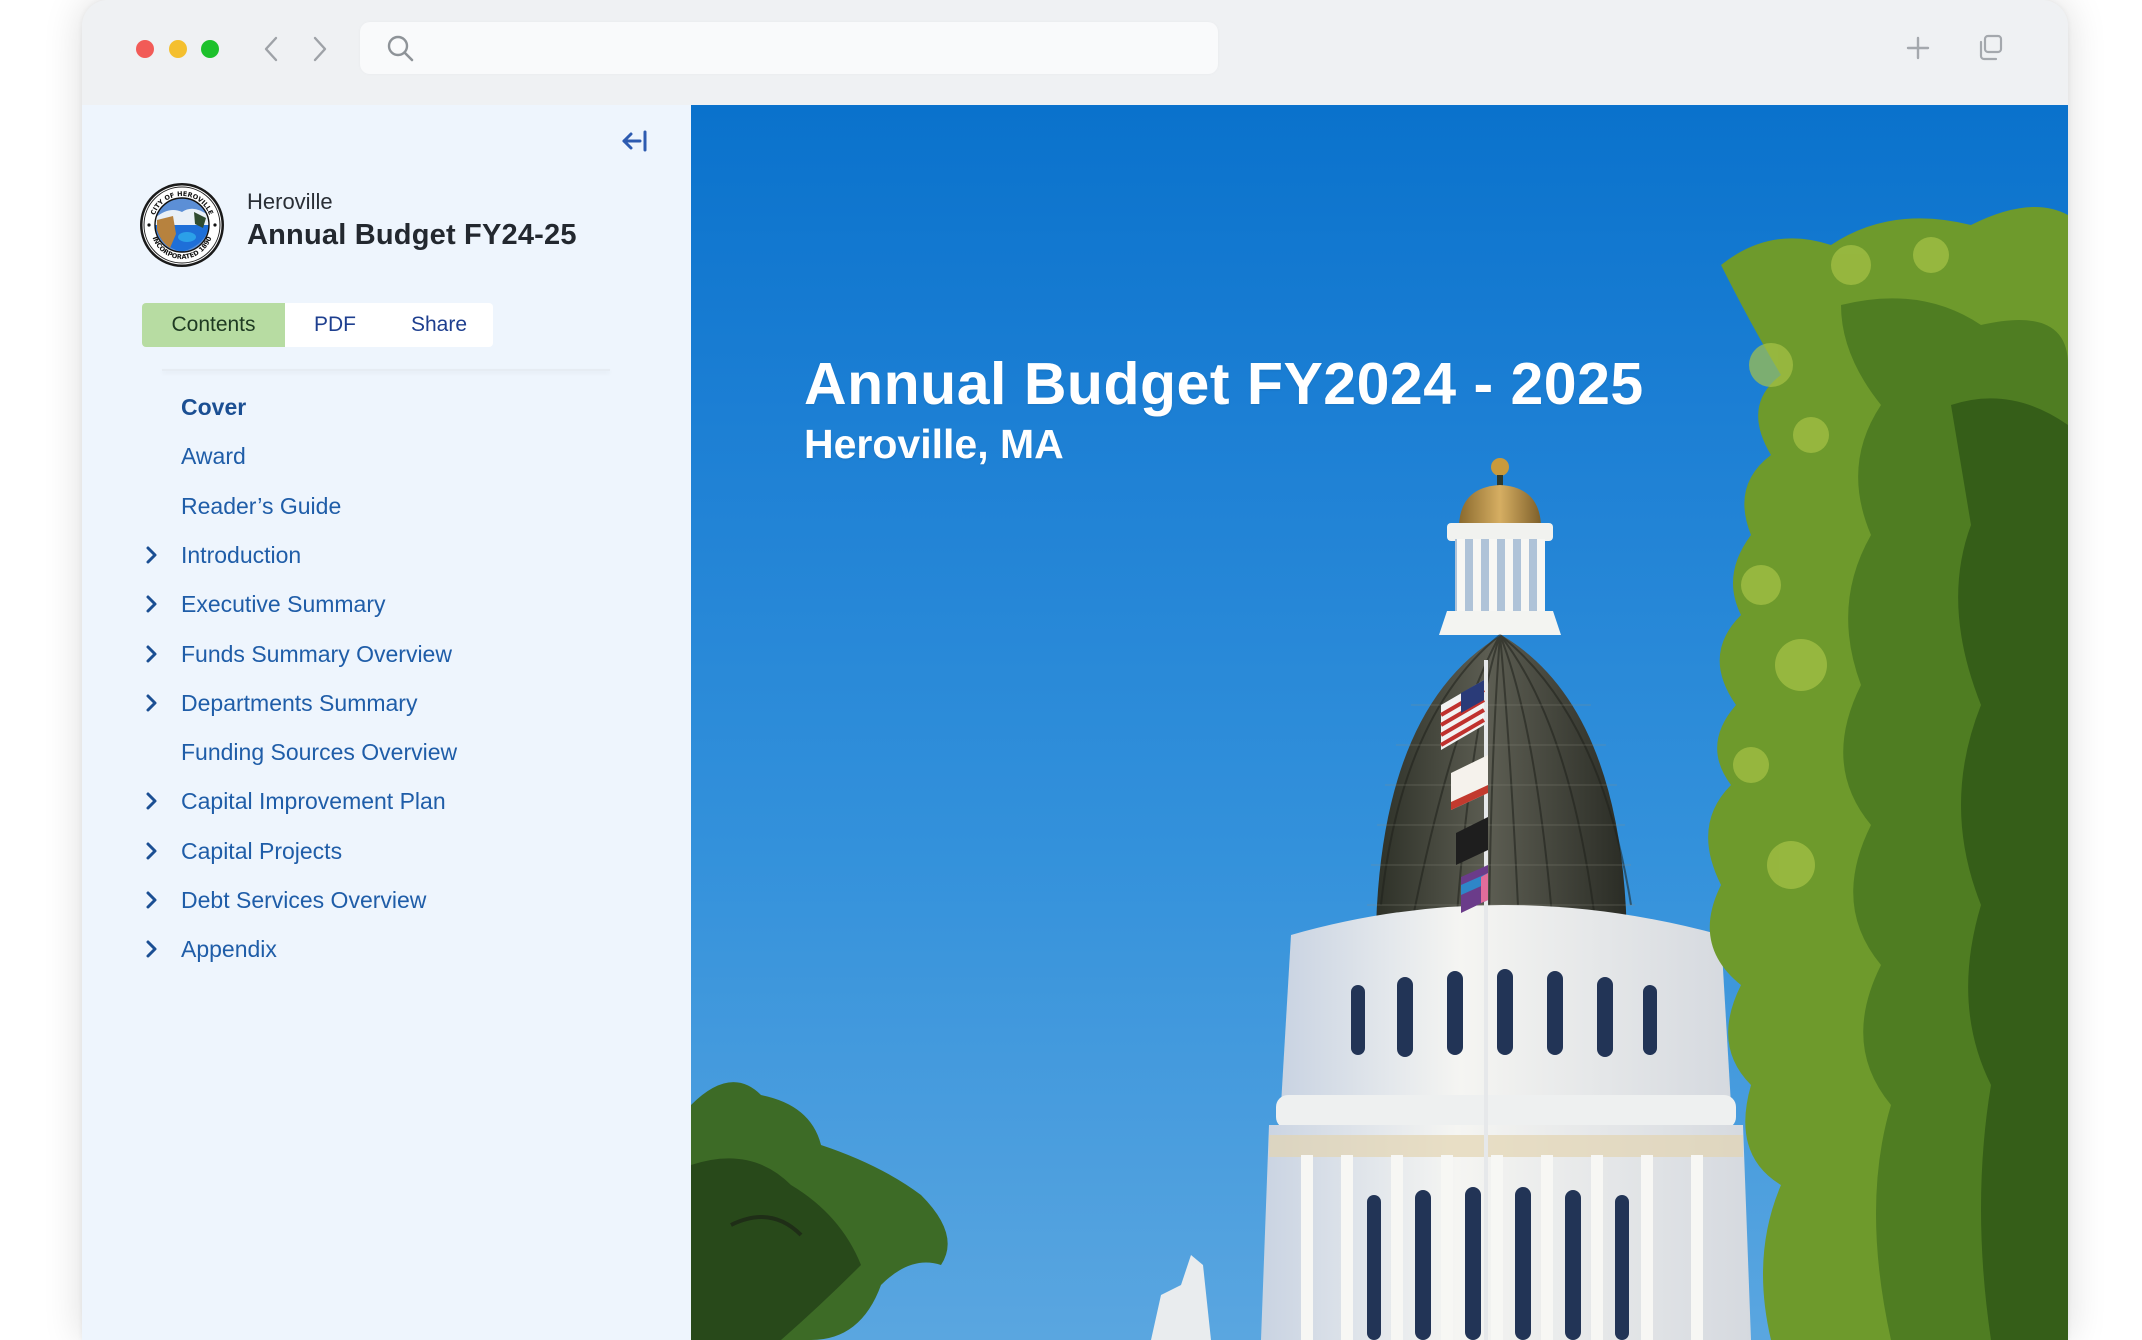 The image size is (2142, 1340). Describe the element at coordinates (1506, 1232) in the screenshot. I see `dome-drum-lower` at that location.